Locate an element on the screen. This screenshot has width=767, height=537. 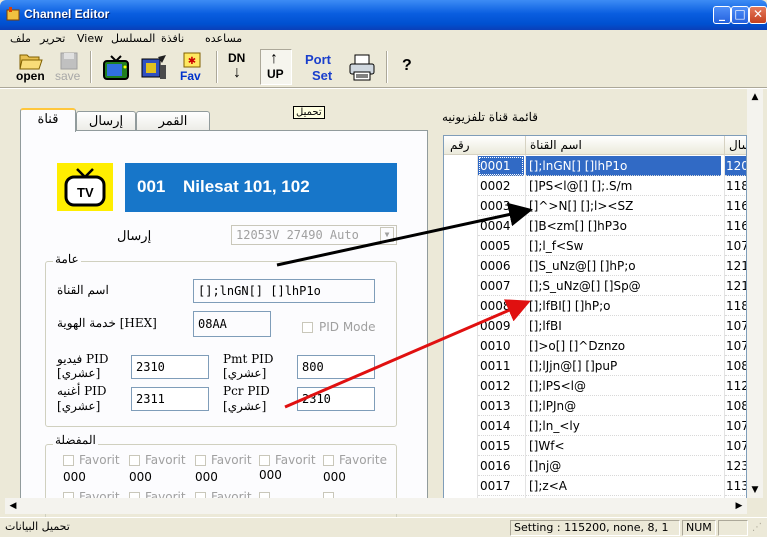
table-row: 0002 []PS<l@[] [];.S/m 118 is located at coordinates (595, 186).